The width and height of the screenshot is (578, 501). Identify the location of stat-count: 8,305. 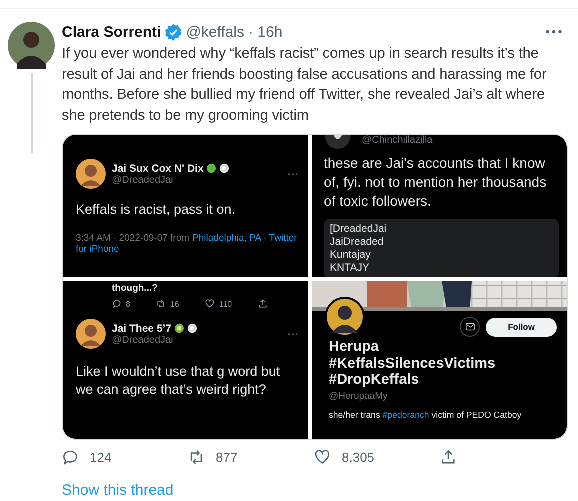
(358, 457).